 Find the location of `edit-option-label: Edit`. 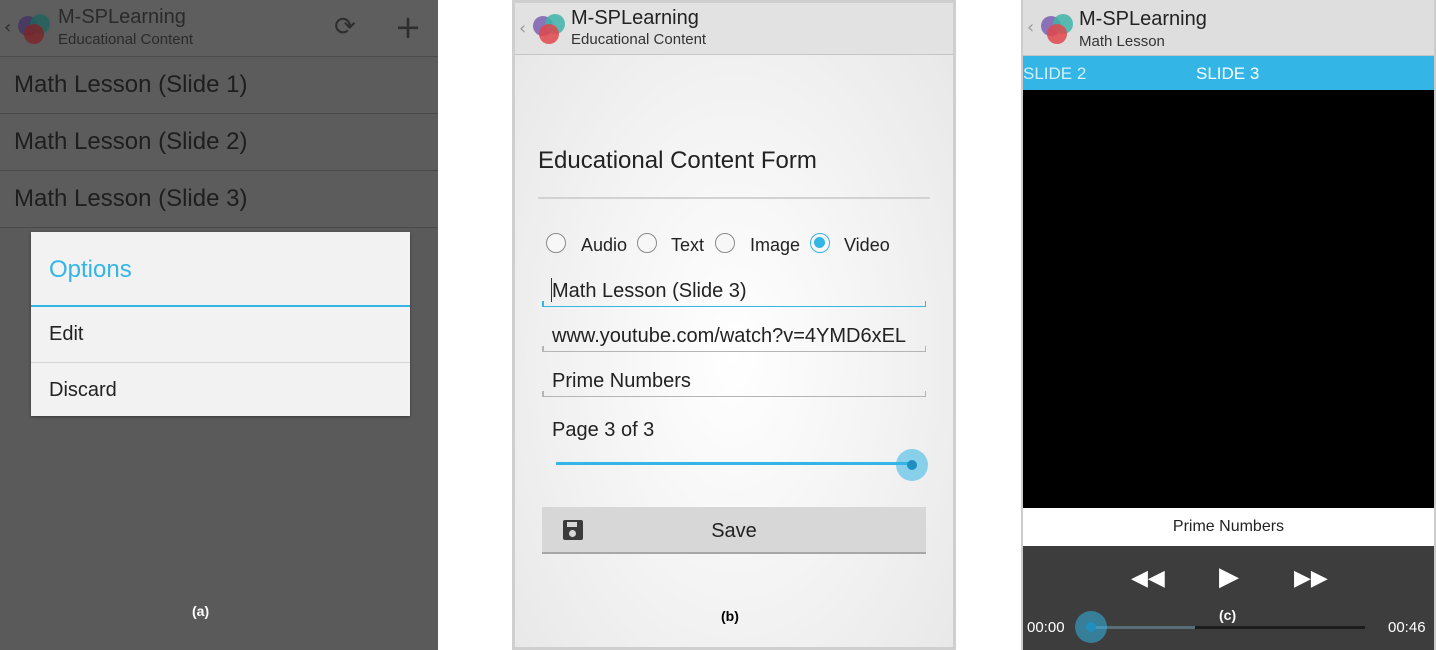

edit-option-label: Edit is located at coordinates (66, 334).